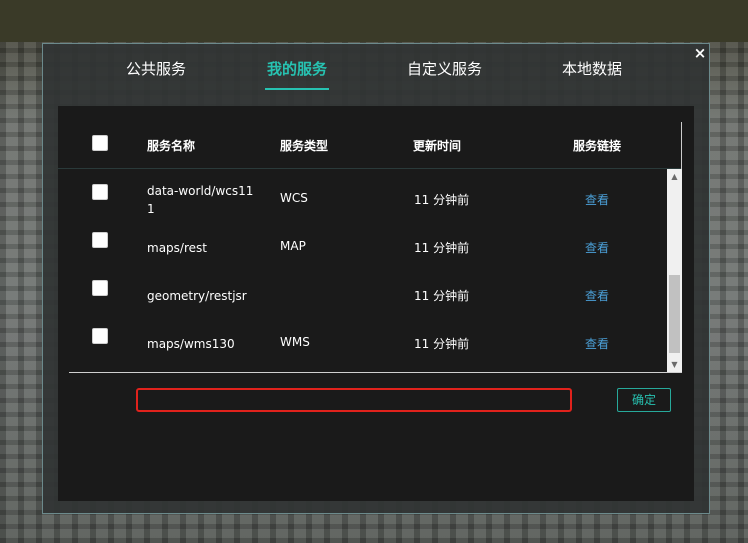 The width and height of the screenshot is (748, 543). What do you see at coordinates (370, 349) in the screenshot?
I see `table-row: maps/wms130 WMS 11 分钟前 查看` at bounding box center [370, 349].